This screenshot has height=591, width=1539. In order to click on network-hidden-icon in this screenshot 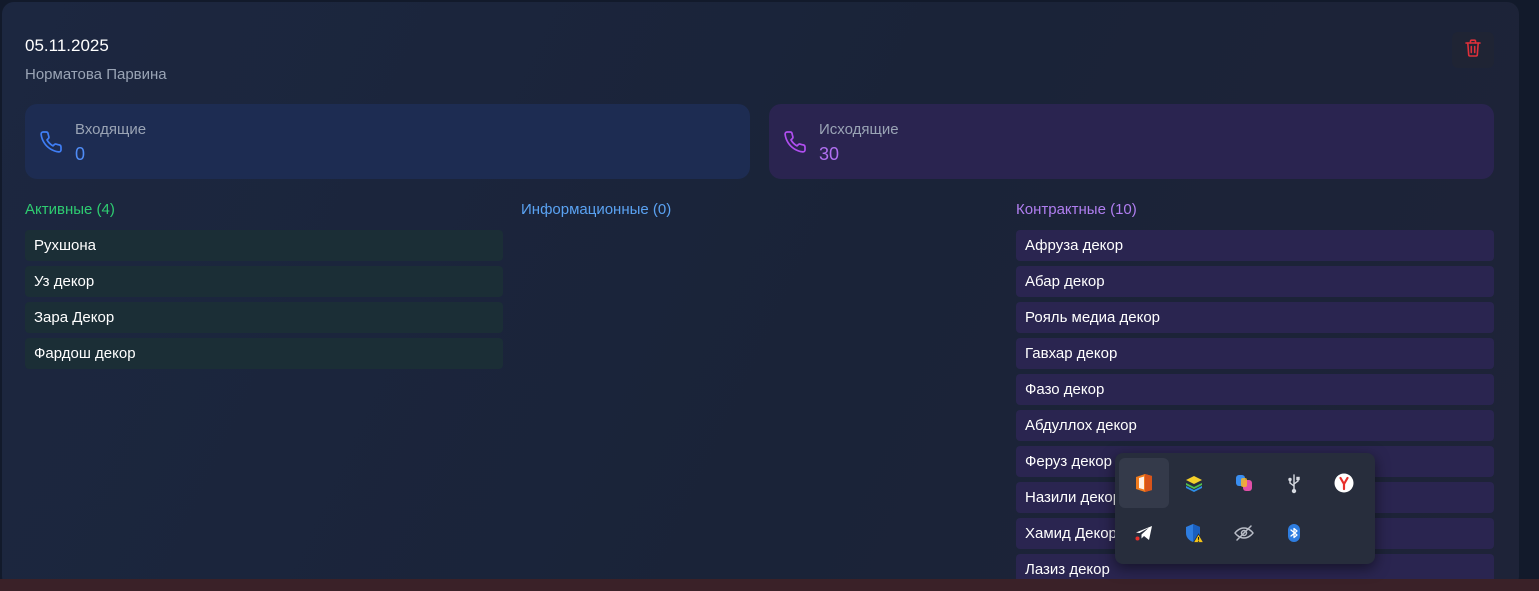, I will do `click(1244, 533)`.